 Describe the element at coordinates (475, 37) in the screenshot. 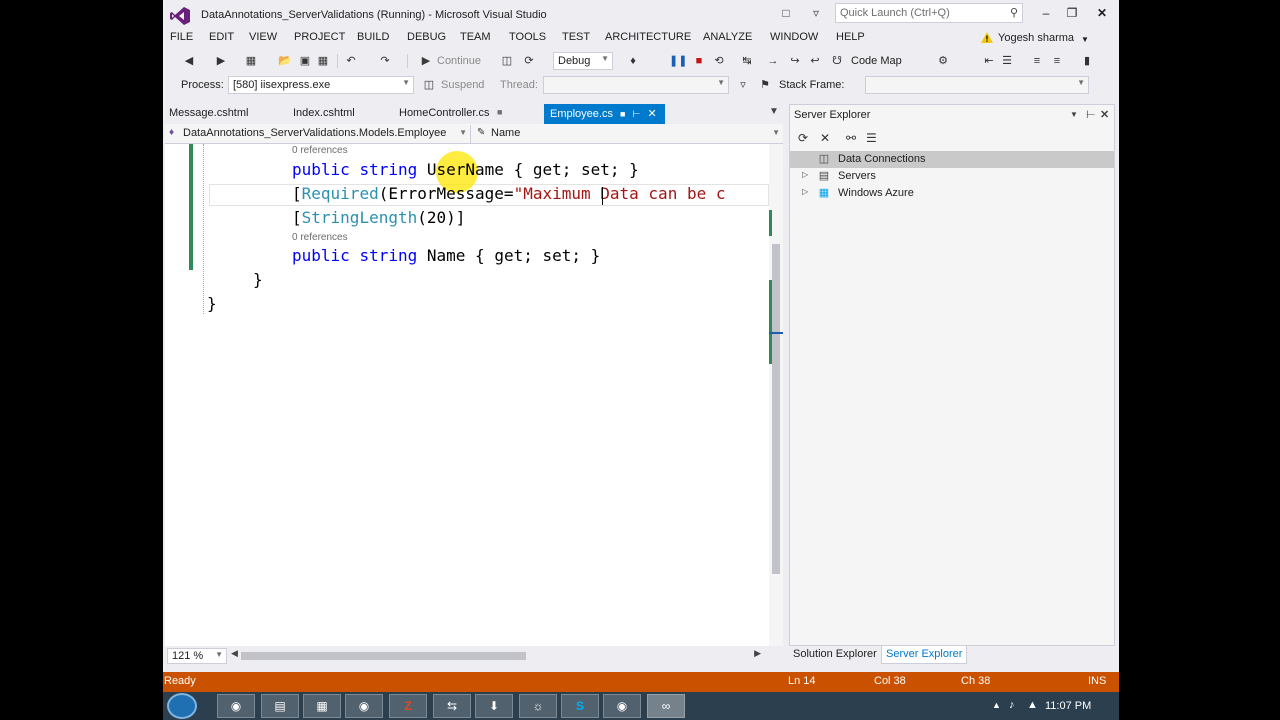

I see `menu-team: TEAM` at that location.